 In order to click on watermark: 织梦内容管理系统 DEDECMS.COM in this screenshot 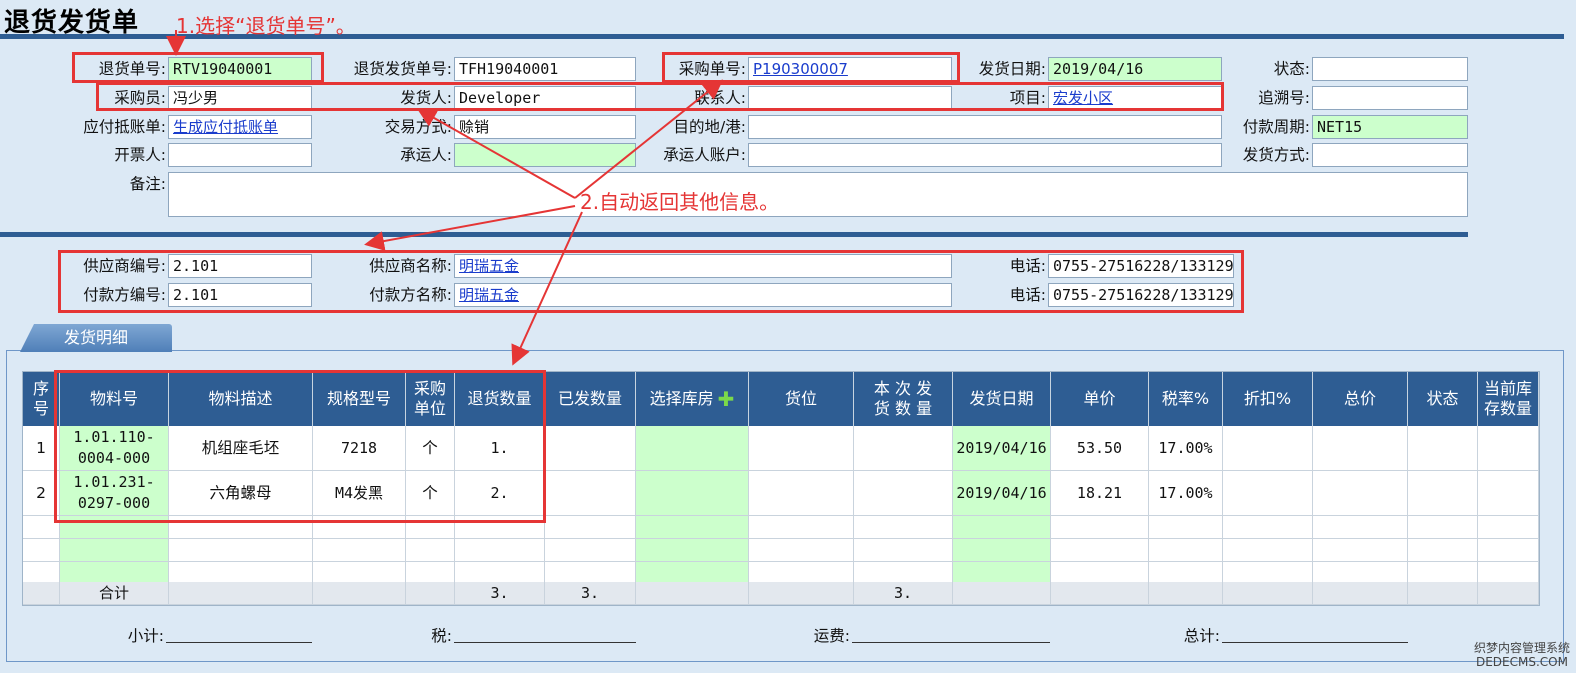, I will do `click(1522, 655)`.